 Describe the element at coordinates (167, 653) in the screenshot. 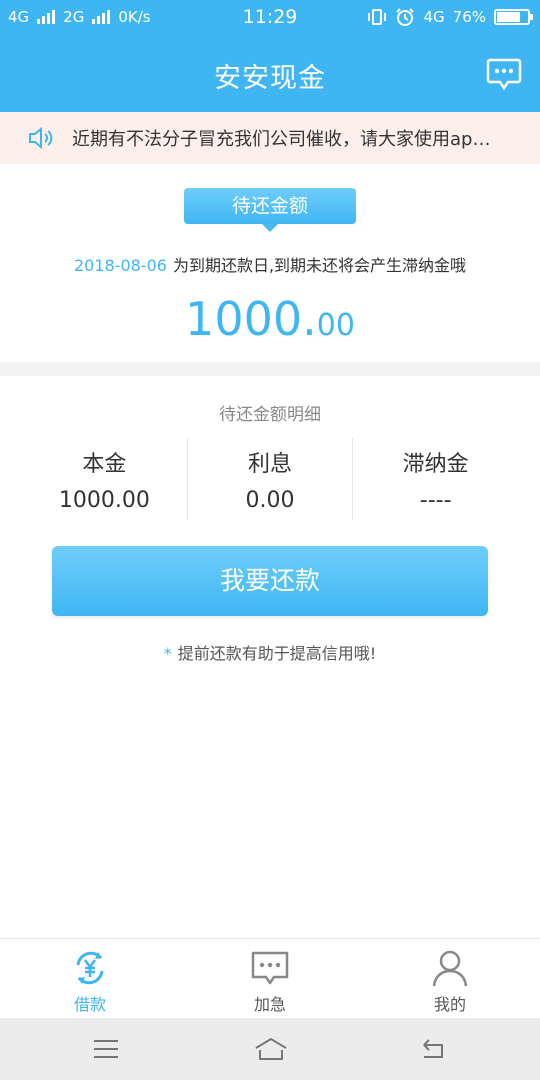

I see `tip-star: *` at that location.